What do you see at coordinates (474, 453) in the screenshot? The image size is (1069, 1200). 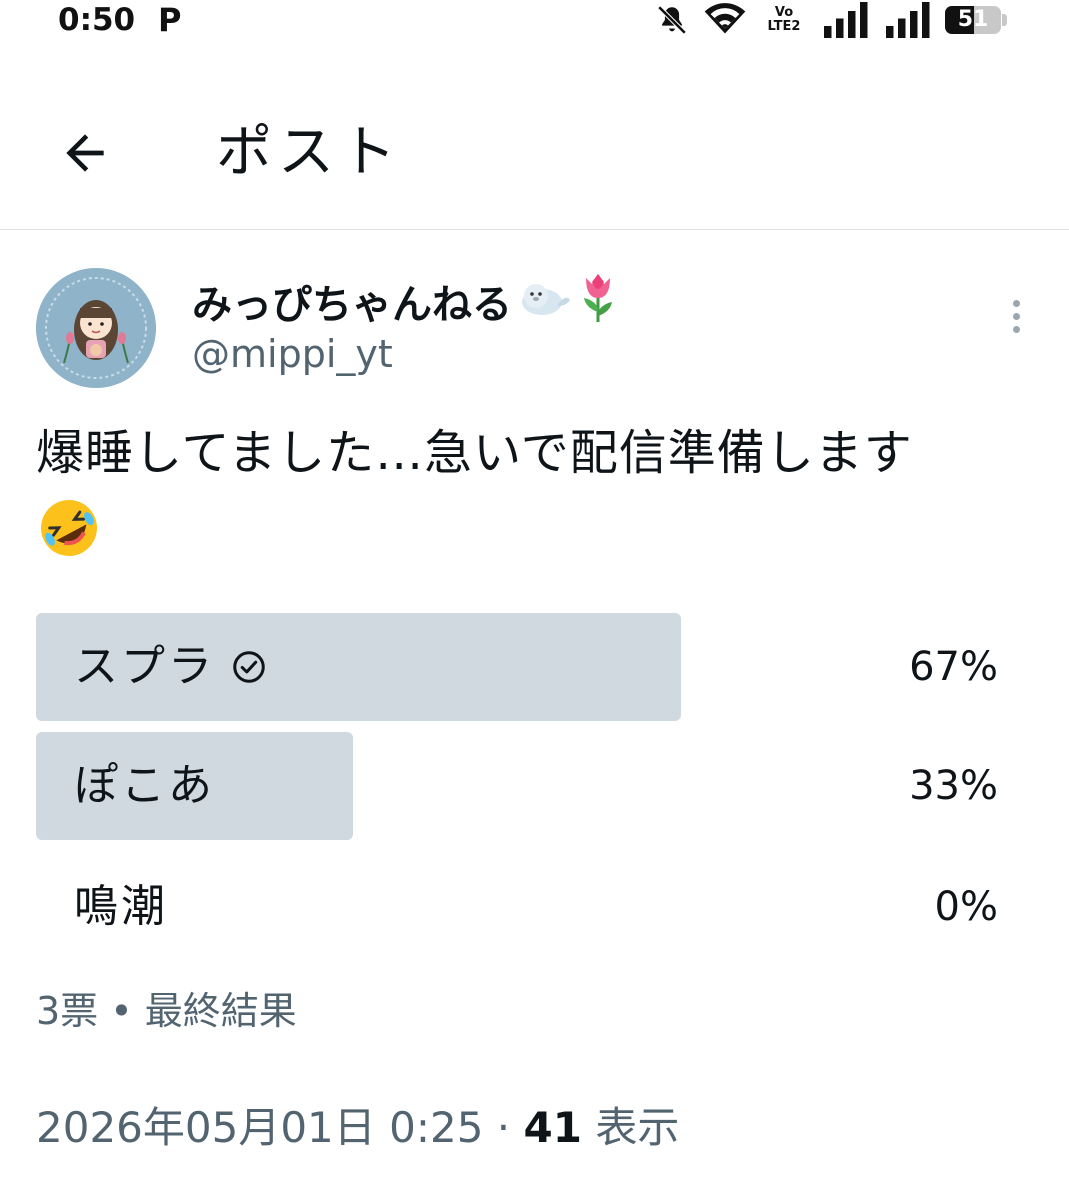 I see `post-text: 爆睡してました…急いで配信準備します` at bounding box center [474, 453].